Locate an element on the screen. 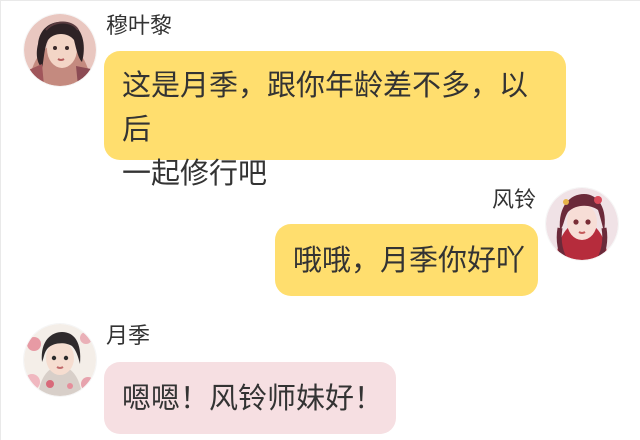  avatar-fengling-image is located at coordinates (582, 224).